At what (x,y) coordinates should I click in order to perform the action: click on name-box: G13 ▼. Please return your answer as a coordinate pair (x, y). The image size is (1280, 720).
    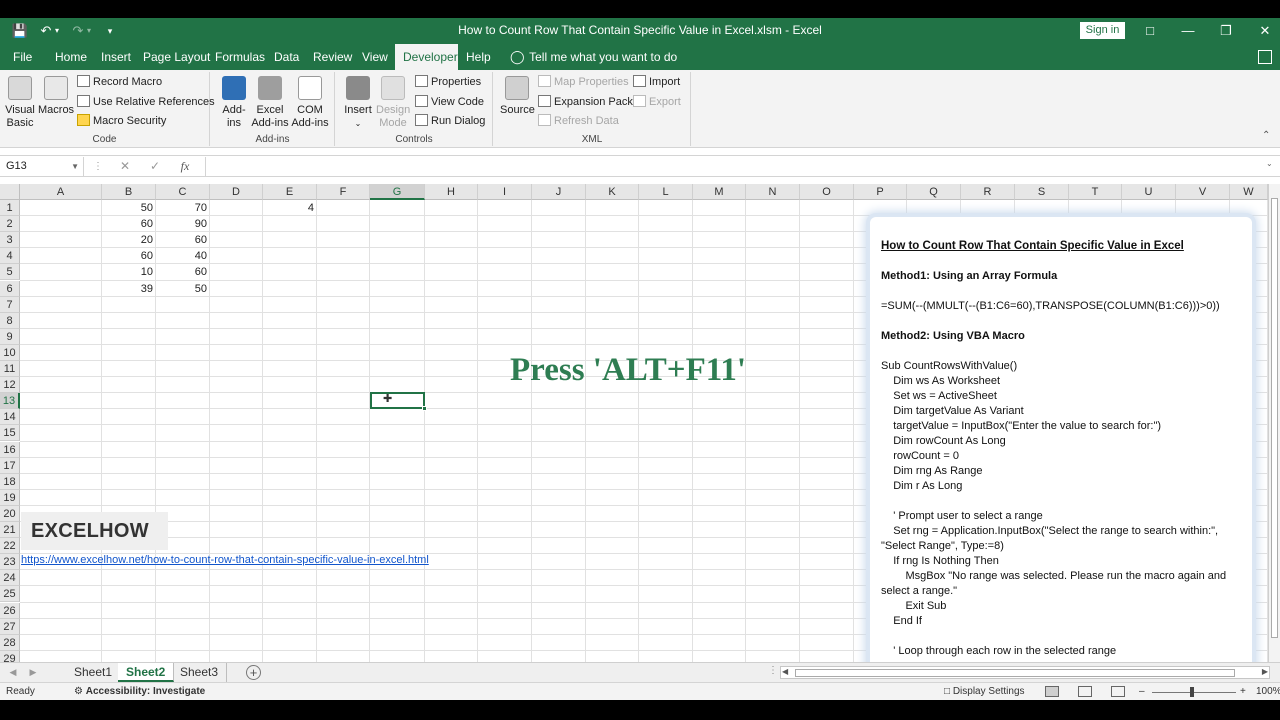
    Looking at the image, I should click on (43, 166).